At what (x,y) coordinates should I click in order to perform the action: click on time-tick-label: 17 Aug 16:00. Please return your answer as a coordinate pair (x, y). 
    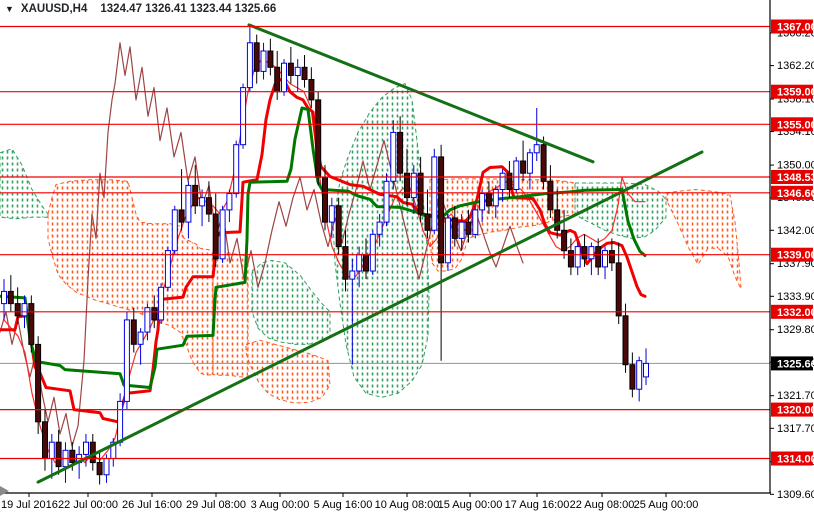
    Looking at the image, I should click on (537, 505).